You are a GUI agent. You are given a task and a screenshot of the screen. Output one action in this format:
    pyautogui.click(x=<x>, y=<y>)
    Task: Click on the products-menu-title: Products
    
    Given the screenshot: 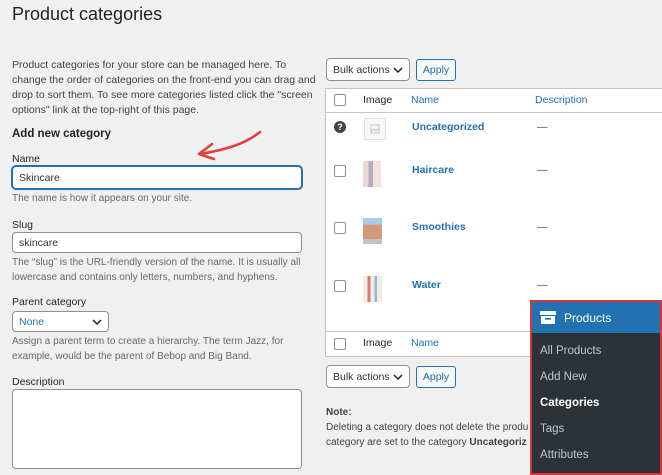 What is the action you would take?
    pyautogui.click(x=588, y=317)
    